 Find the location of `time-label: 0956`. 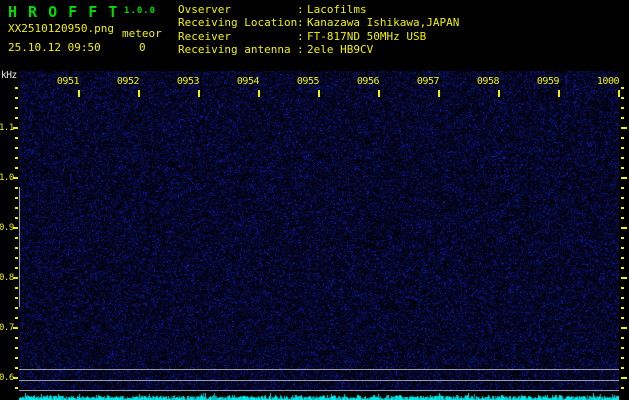

time-label: 0956 is located at coordinates (368, 81).